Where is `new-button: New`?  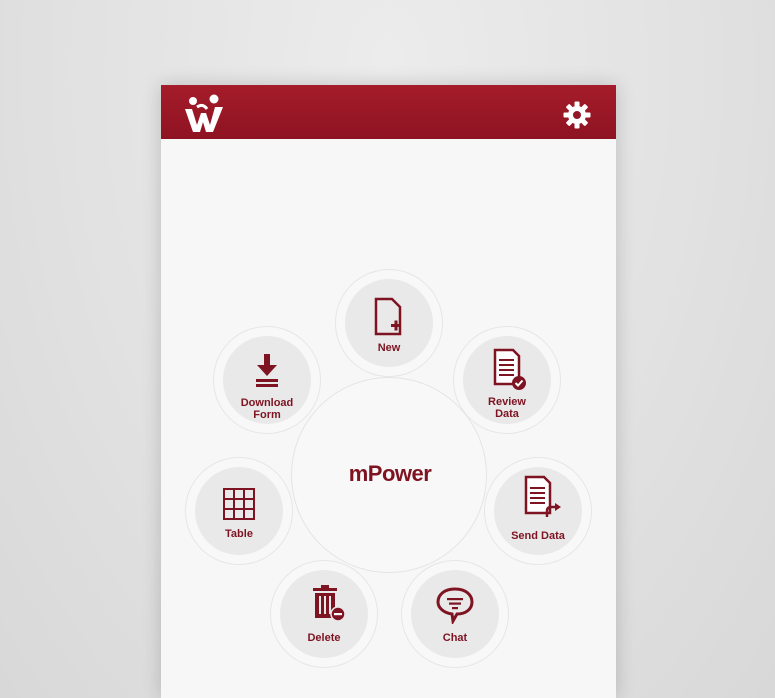 new-button: New is located at coordinates (389, 323).